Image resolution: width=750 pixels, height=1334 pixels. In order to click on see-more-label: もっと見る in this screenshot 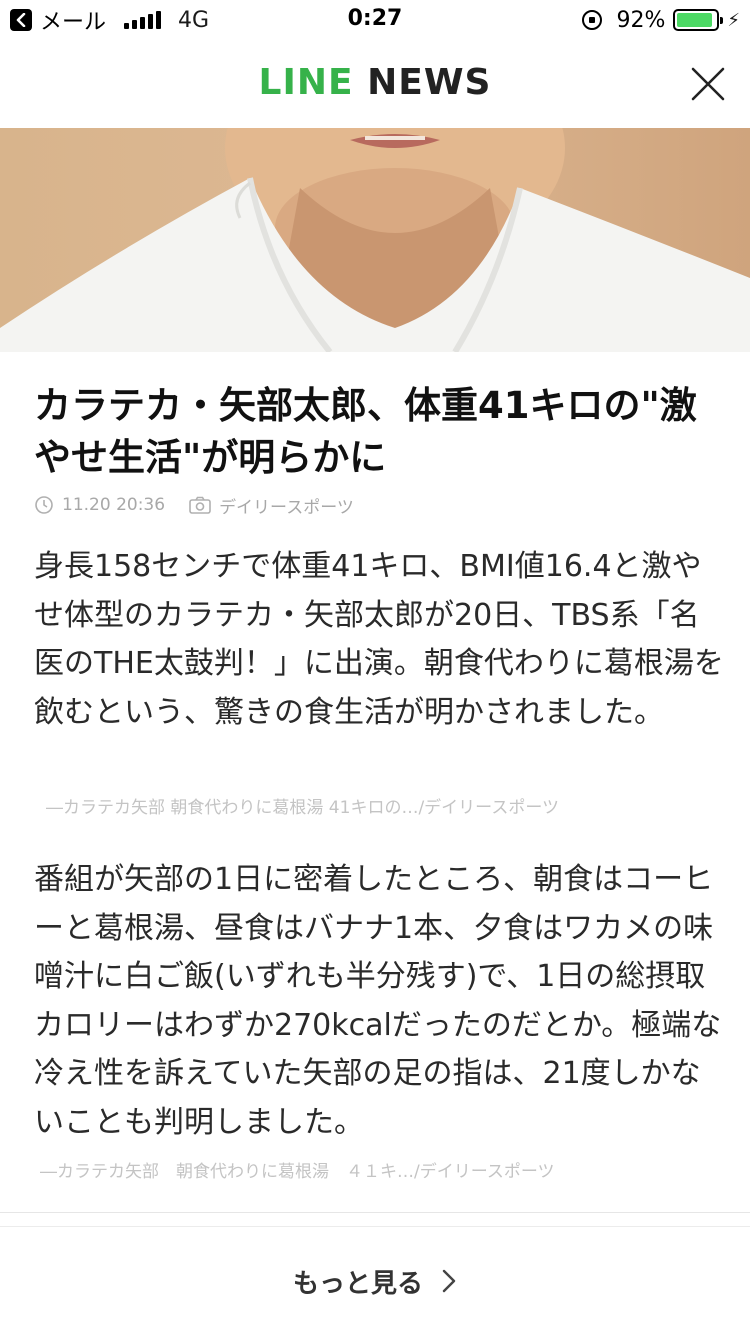, I will do `click(357, 1283)`.